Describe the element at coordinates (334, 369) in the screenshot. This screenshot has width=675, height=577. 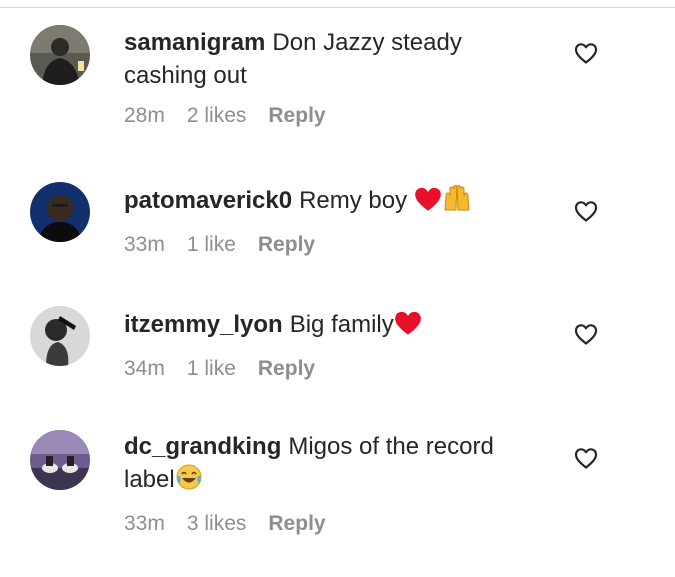
I see `comment-meta: 34m 1 like Reply` at that location.